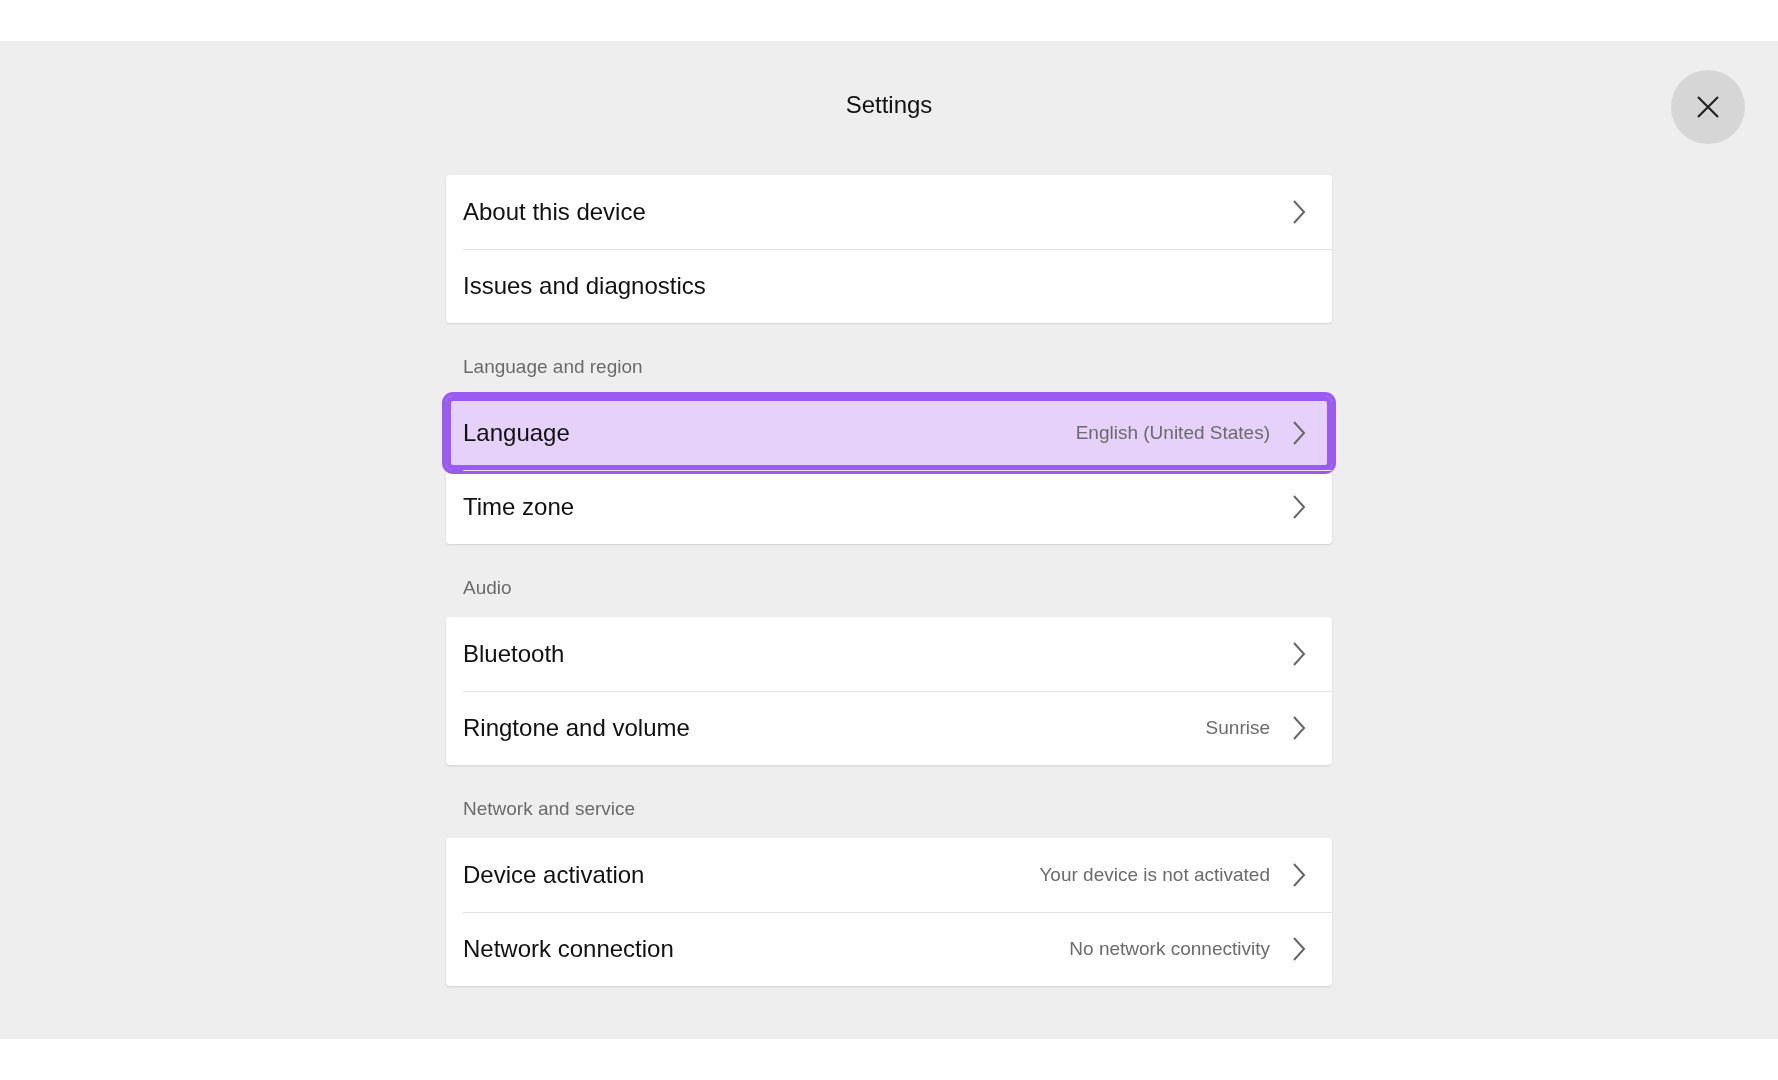 This screenshot has width=1778, height=1080. Describe the element at coordinates (889, 212) in the screenshot. I see `settings-row: About this device` at that location.